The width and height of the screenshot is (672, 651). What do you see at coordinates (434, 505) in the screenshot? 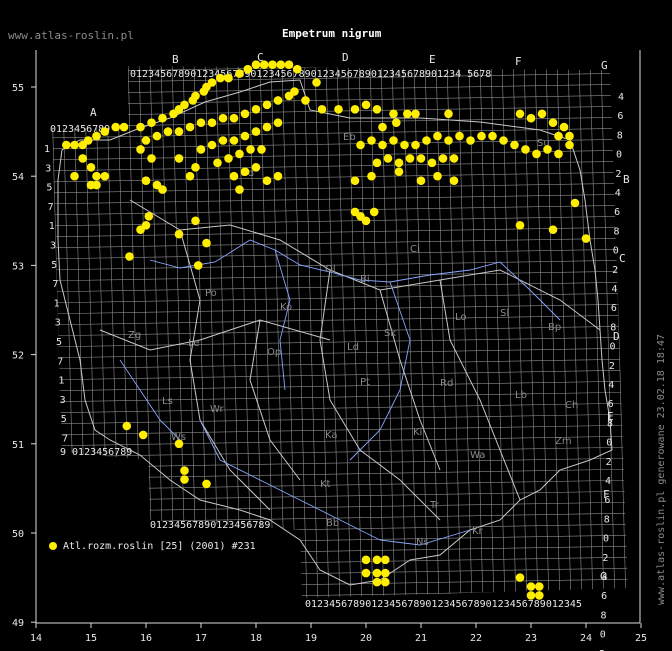
I see `region-label: Tr` at bounding box center [434, 505].